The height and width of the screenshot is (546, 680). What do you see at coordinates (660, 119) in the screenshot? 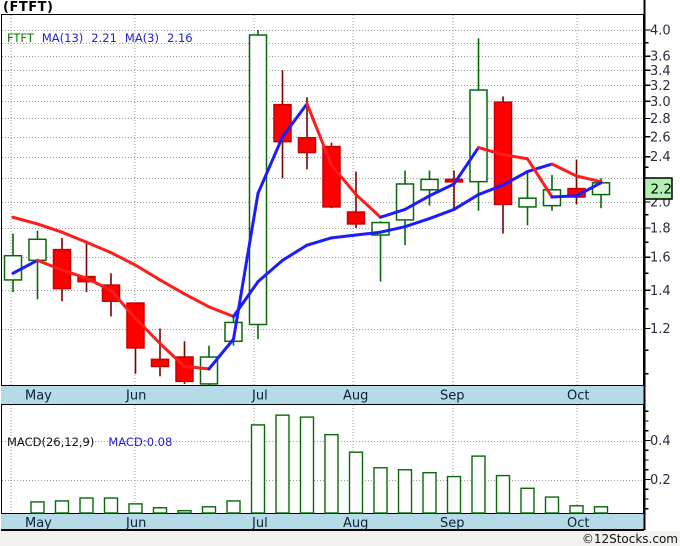
I see `axis-tick-label: 2.8` at bounding box center [660, 119].